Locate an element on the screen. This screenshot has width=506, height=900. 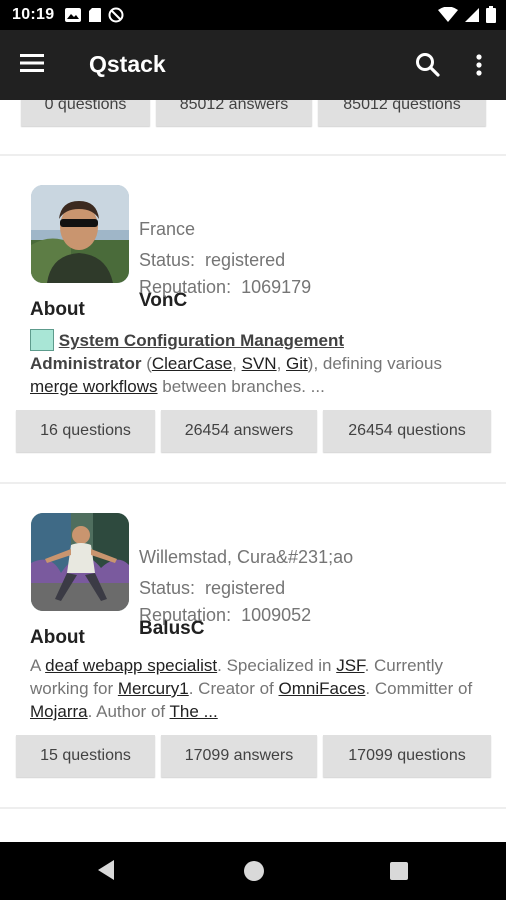
recents-icon is located at coordinates (399, 871).